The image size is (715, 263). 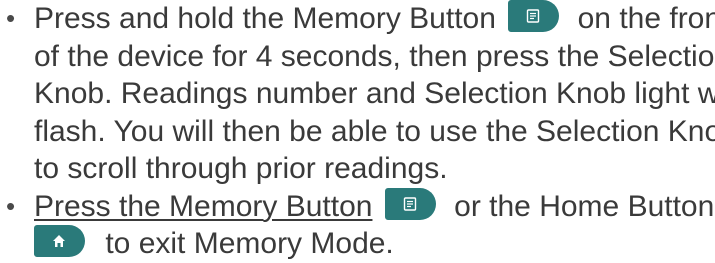 What do you see at coordinates (241, 168) in the screenshot?
I see `item1-line5: to scroll through prior readings.` at bounding box center [241, 168].